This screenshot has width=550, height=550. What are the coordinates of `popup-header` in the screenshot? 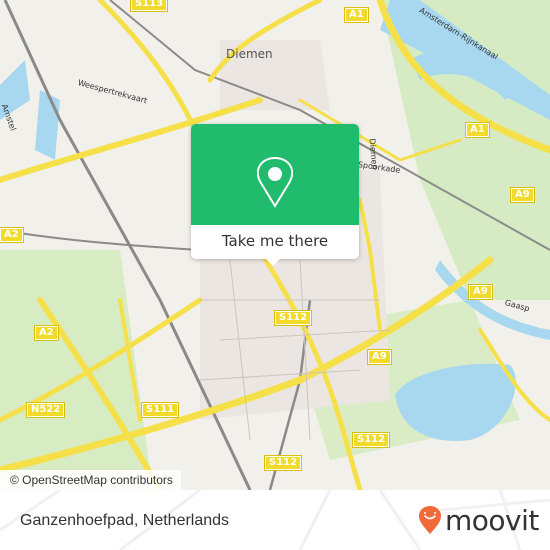 It's located at (275, 174).